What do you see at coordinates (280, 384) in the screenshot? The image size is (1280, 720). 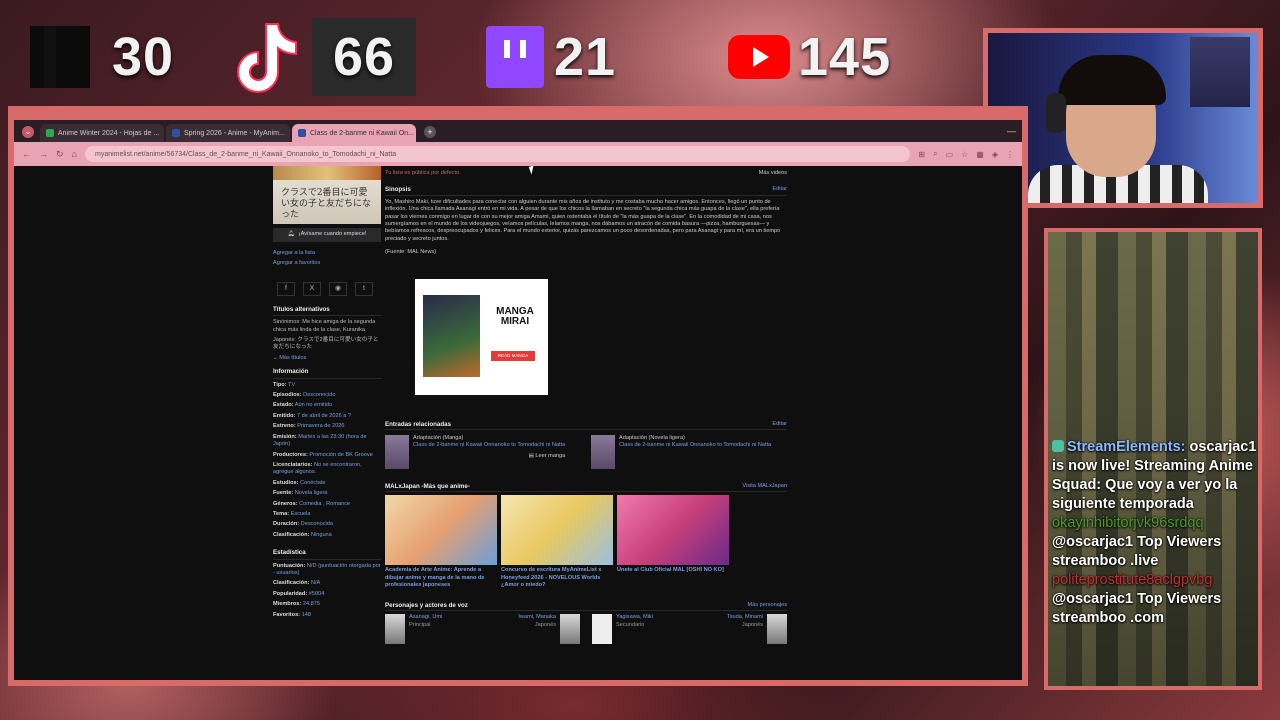 I see `info-key: Tipo:` at bounding box center [280, 384].